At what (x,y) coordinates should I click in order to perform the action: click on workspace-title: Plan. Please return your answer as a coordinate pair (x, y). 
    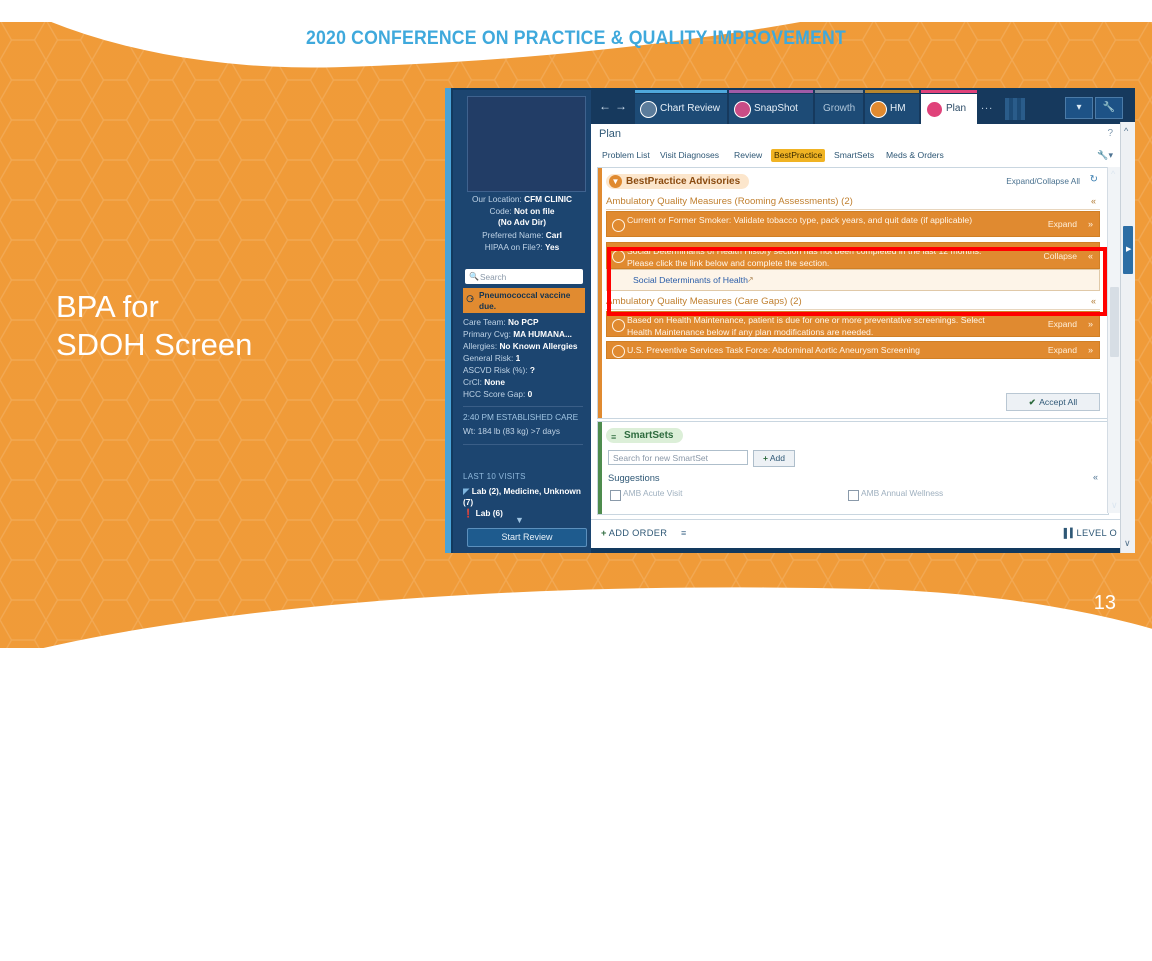
    Looking at the image, I should click on (610, 134).